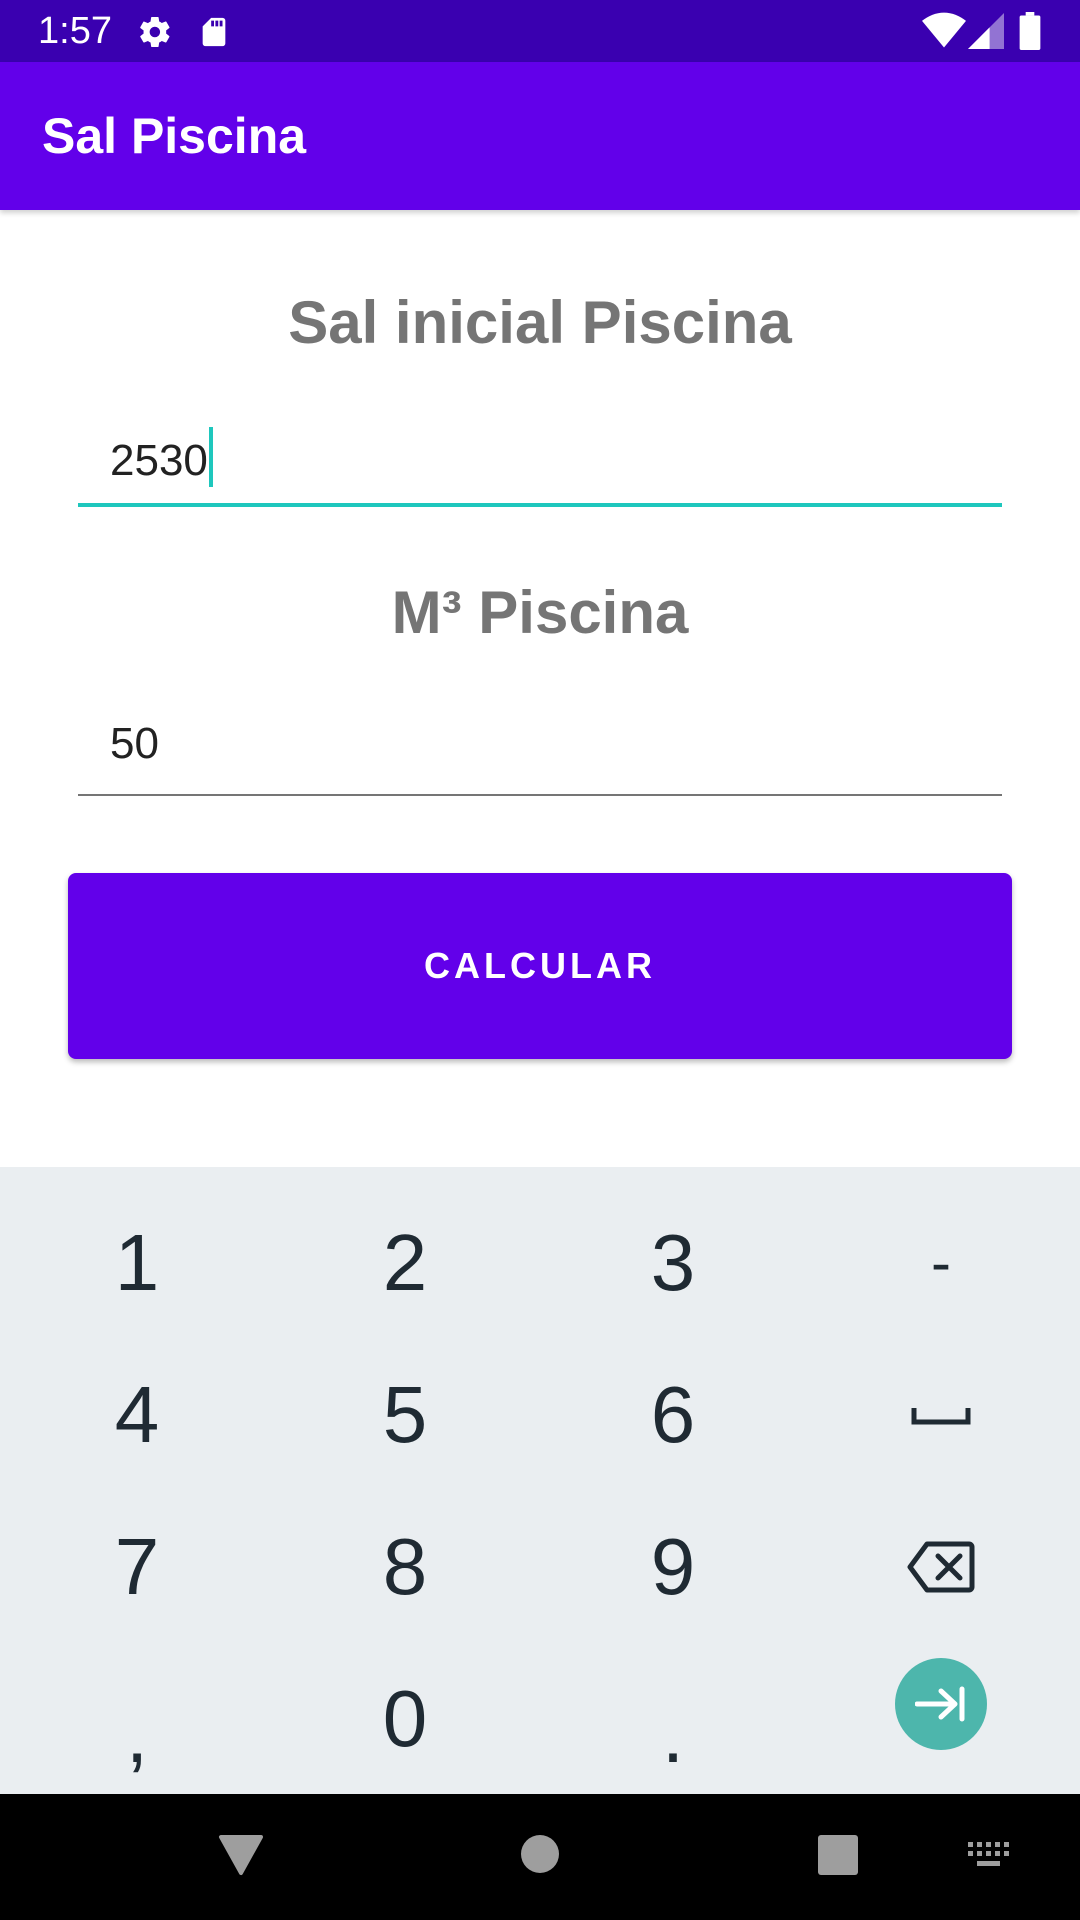 This screenshot has width=1080, height=1920. I want to click on key-1: 1, so click(137, 1263).